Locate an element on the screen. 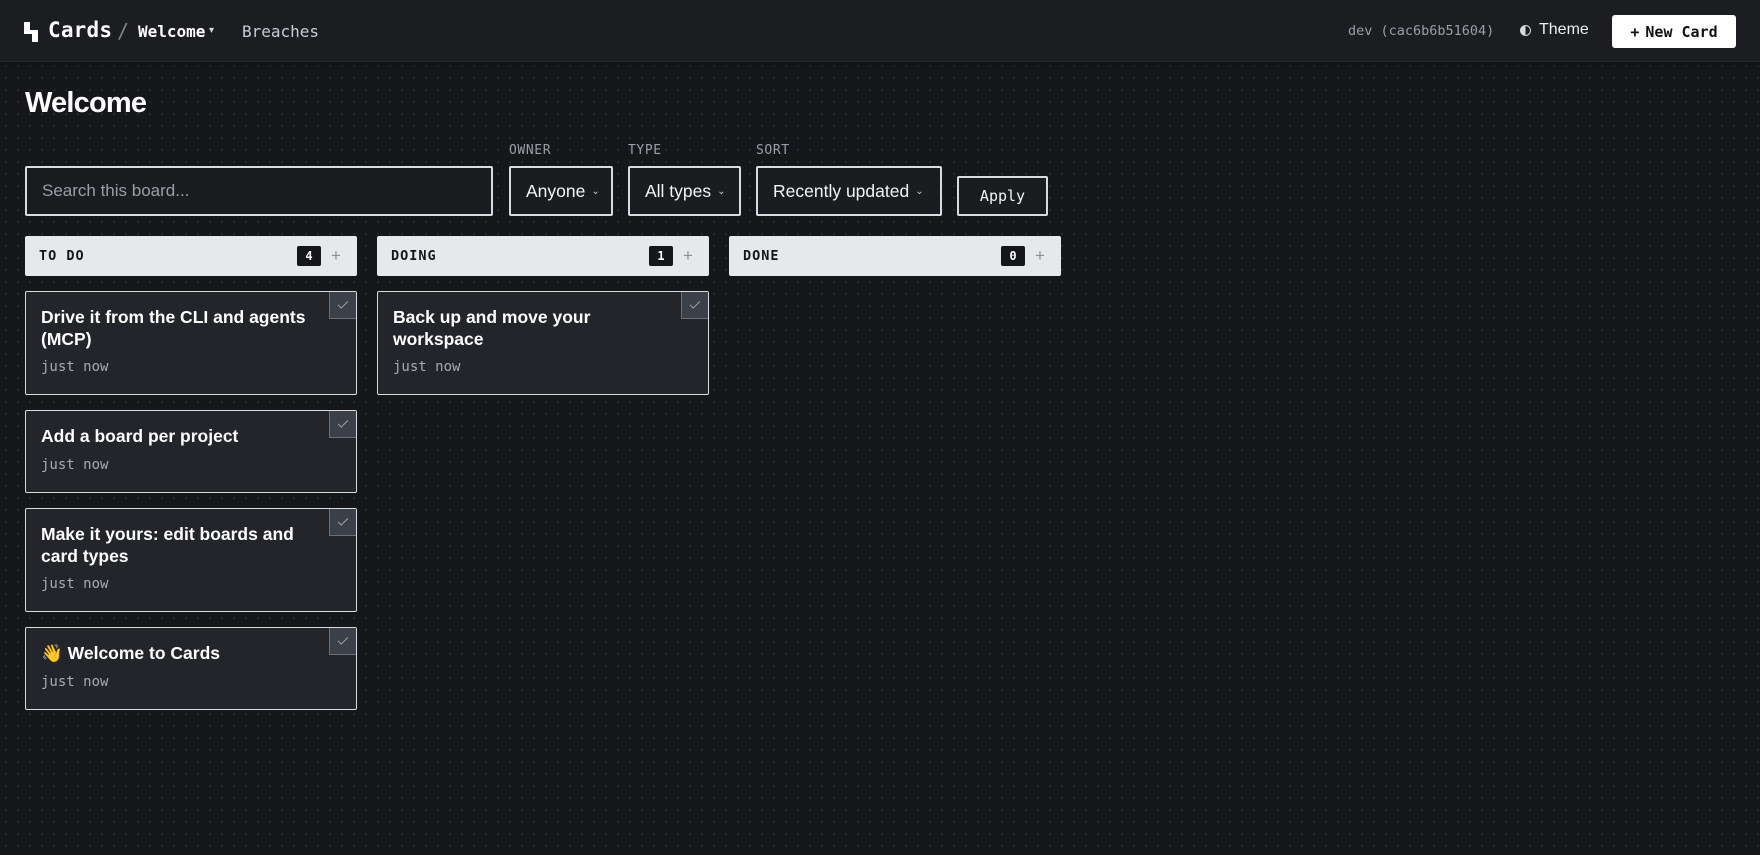 The height and width of the screenshot is (855, 1760). column-header-done: DONE 0 + is located at coordinates (895, 256).